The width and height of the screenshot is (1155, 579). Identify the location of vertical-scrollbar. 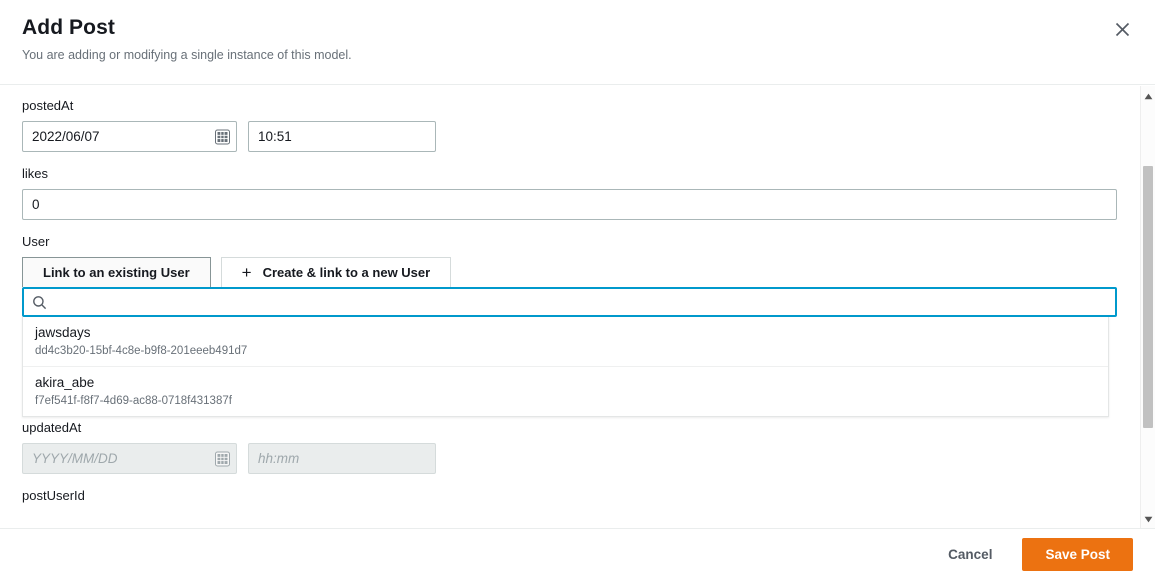
(1147, 307).